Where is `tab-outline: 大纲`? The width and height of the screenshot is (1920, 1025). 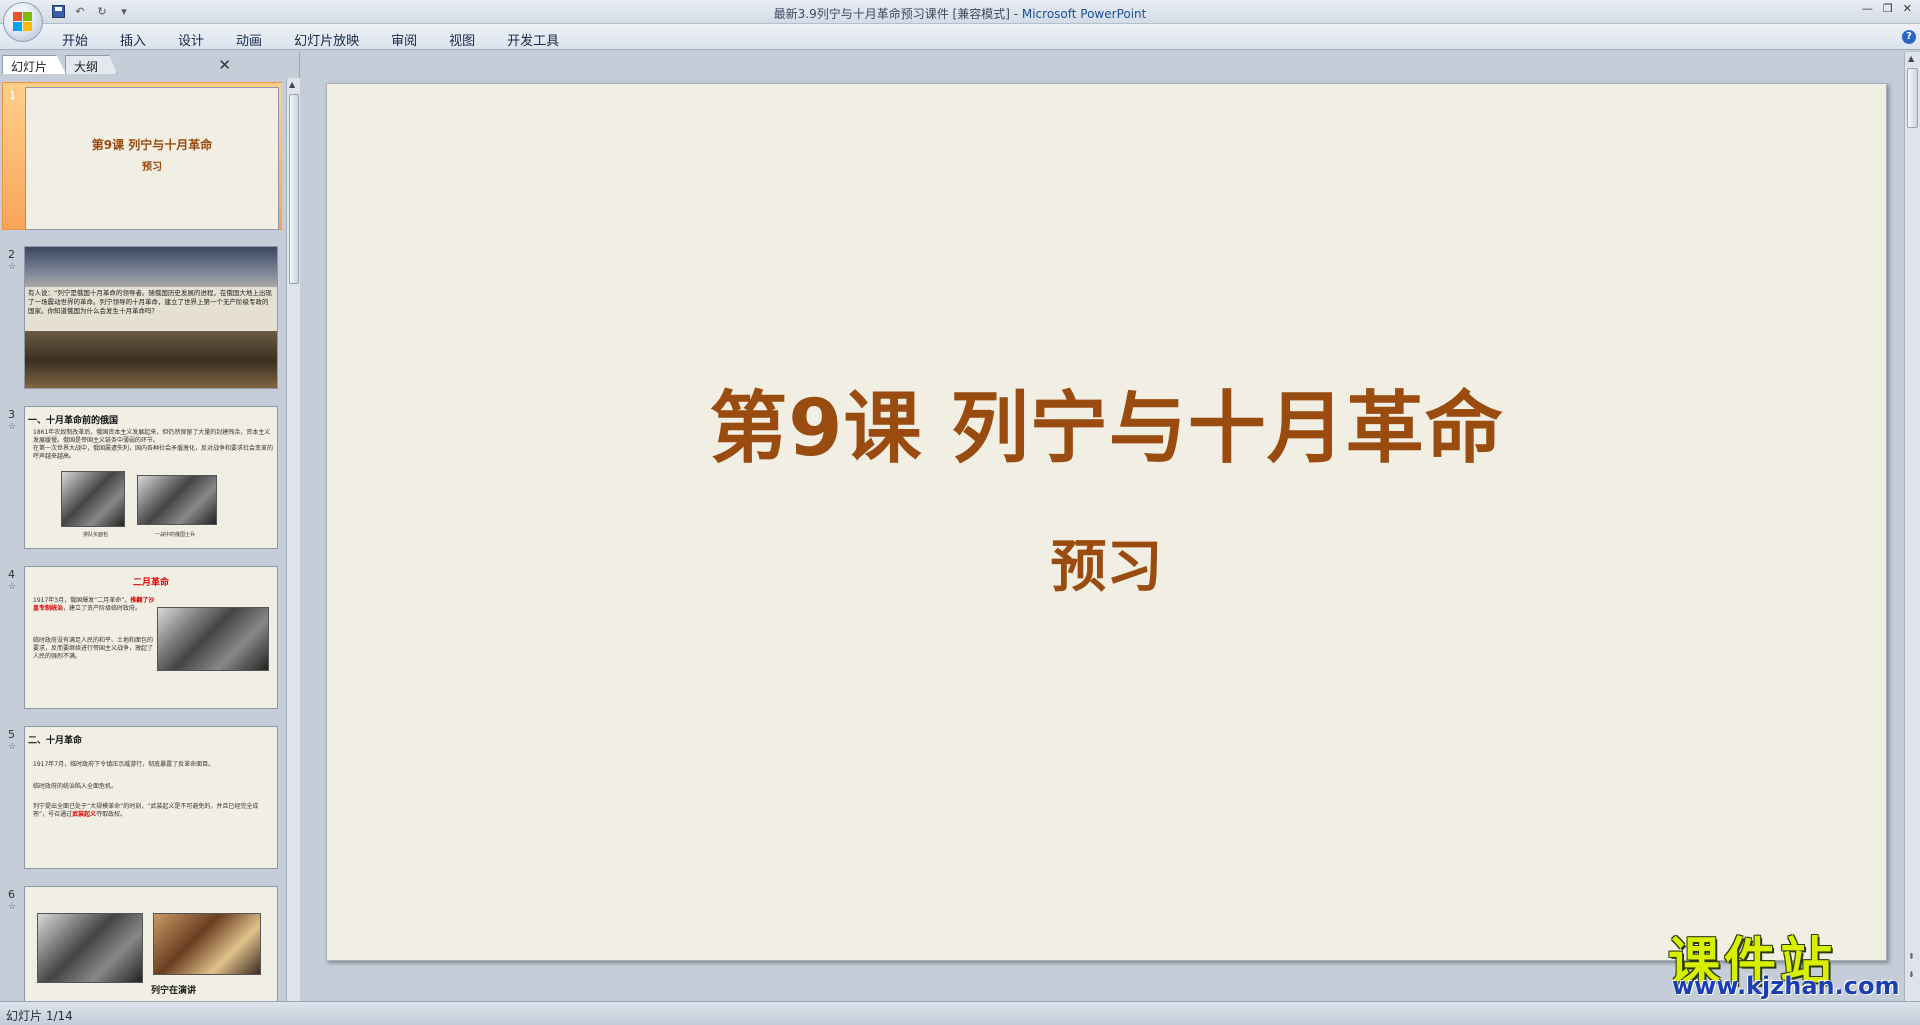
tab-outline: 大纲 is located at coordinates (91, 64).